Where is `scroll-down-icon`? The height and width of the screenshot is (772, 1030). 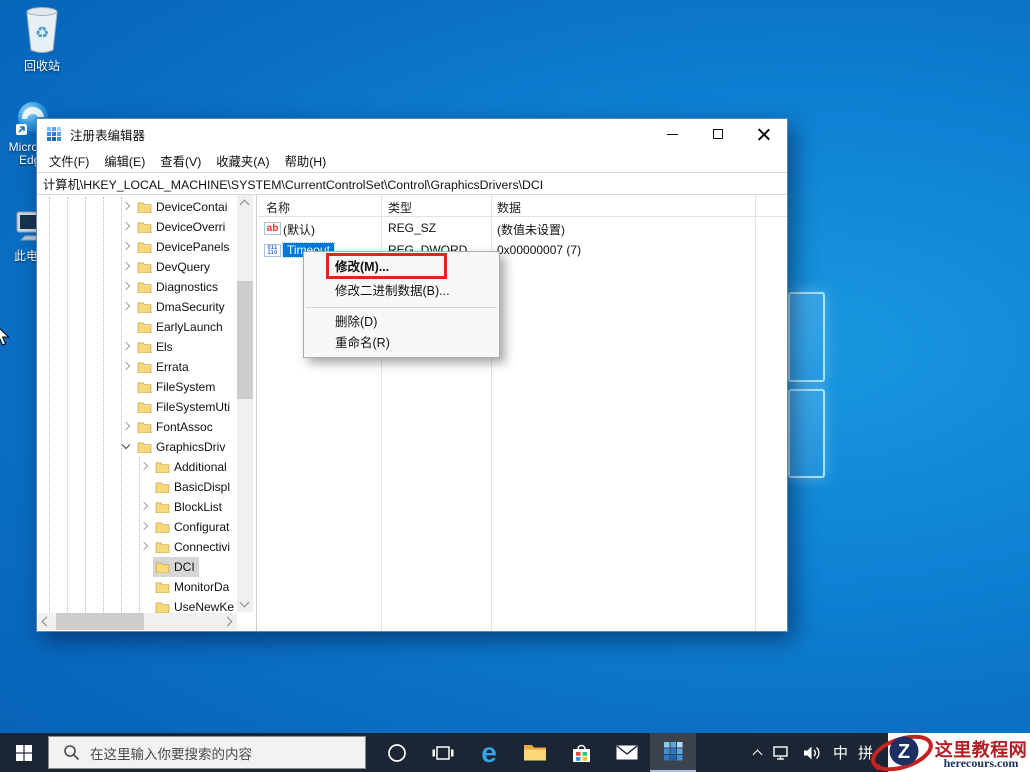 scroll-down-icon is located at coordinates (244, 602).